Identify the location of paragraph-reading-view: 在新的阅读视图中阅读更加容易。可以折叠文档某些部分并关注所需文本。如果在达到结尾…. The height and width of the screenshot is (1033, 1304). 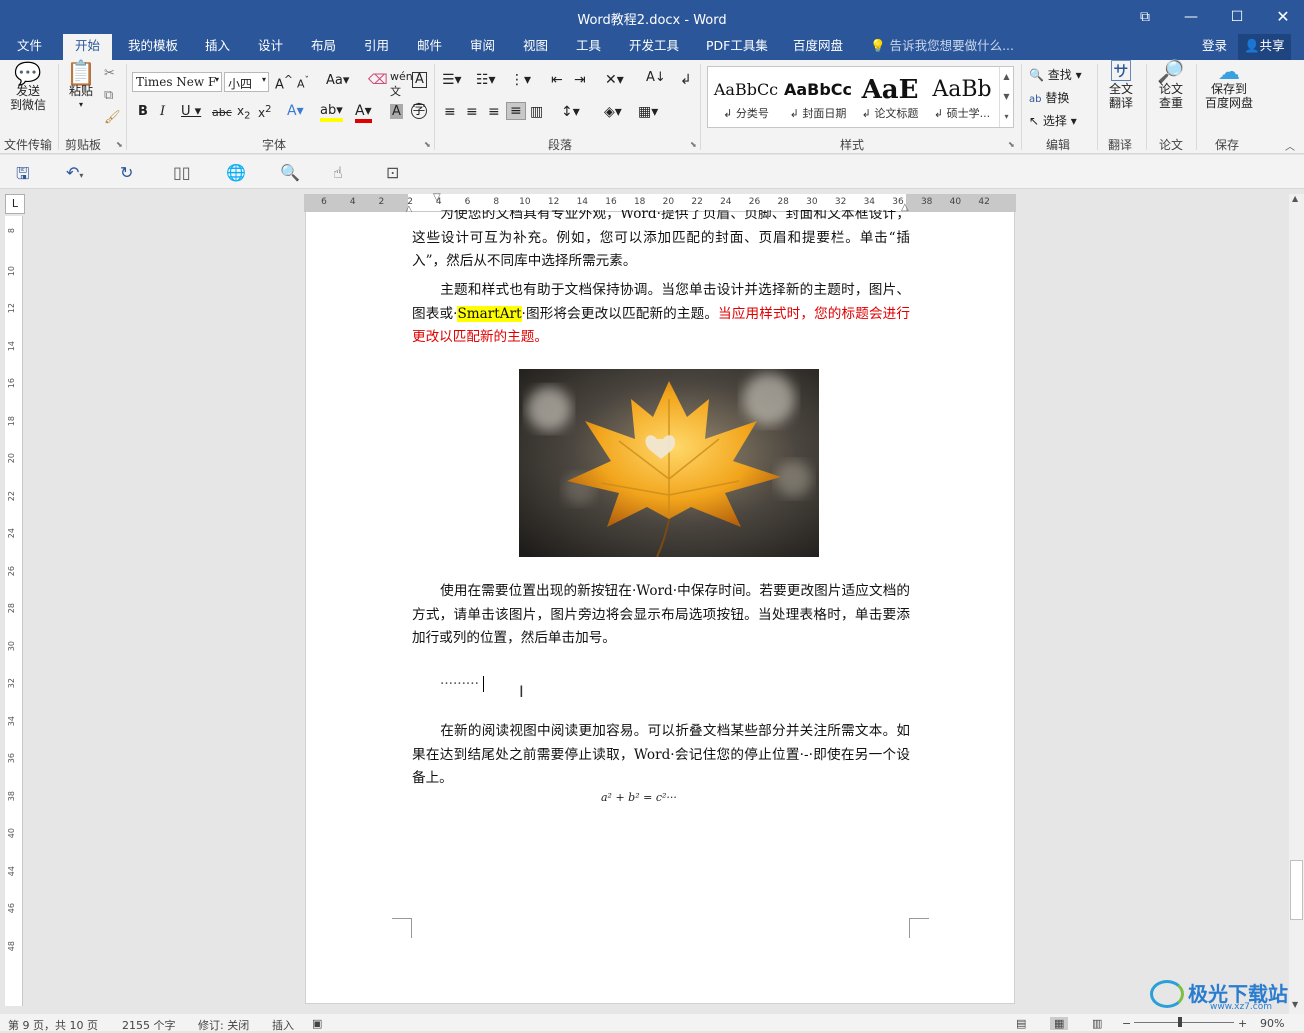
(661, 755).